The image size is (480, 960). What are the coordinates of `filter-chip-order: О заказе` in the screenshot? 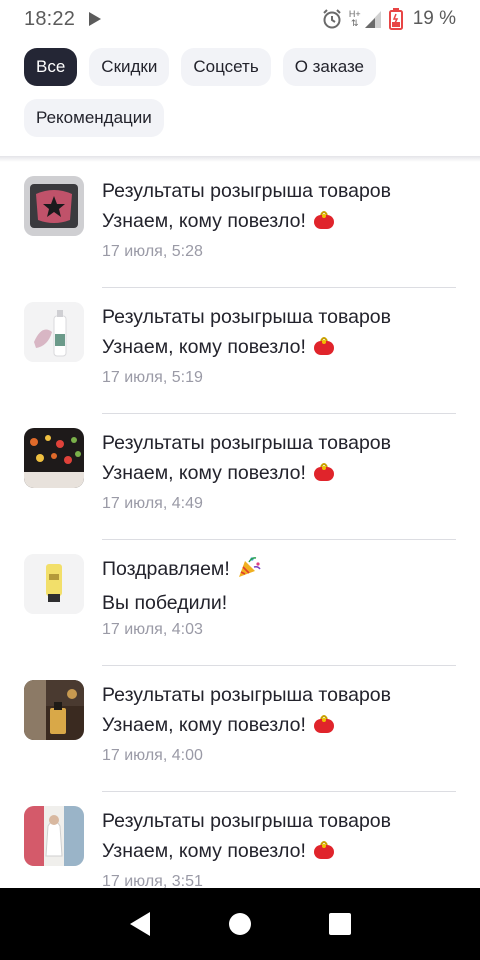 It's located at (329, 67).